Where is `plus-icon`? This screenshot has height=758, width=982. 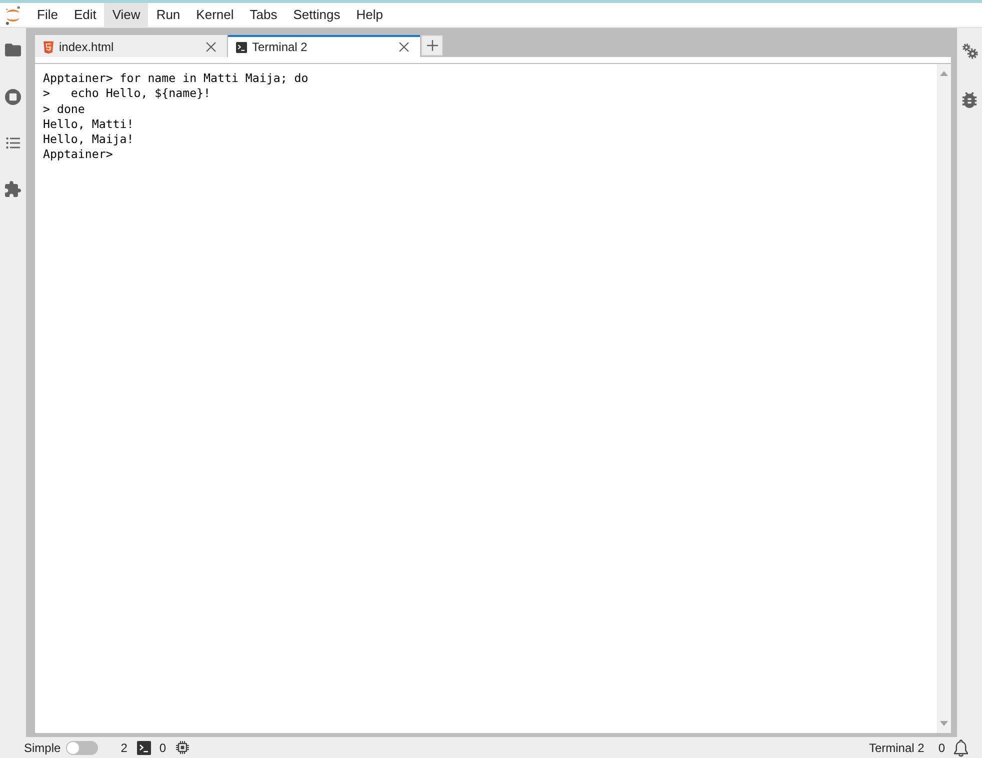 plus-icon is located at coordinates (432, 45).